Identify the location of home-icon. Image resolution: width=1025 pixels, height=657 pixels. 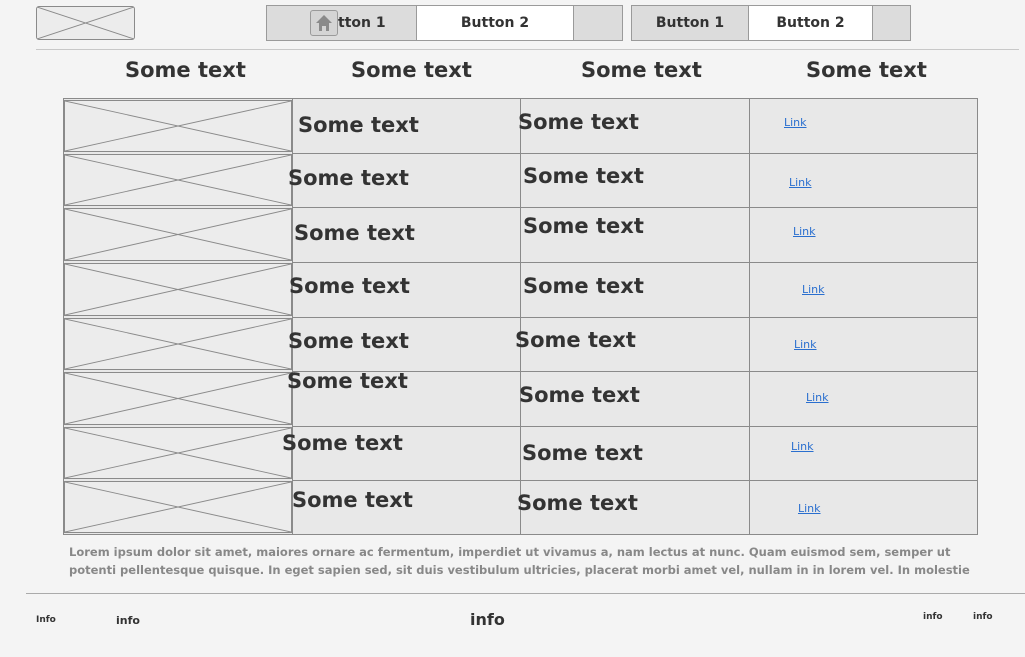
(324, 23).